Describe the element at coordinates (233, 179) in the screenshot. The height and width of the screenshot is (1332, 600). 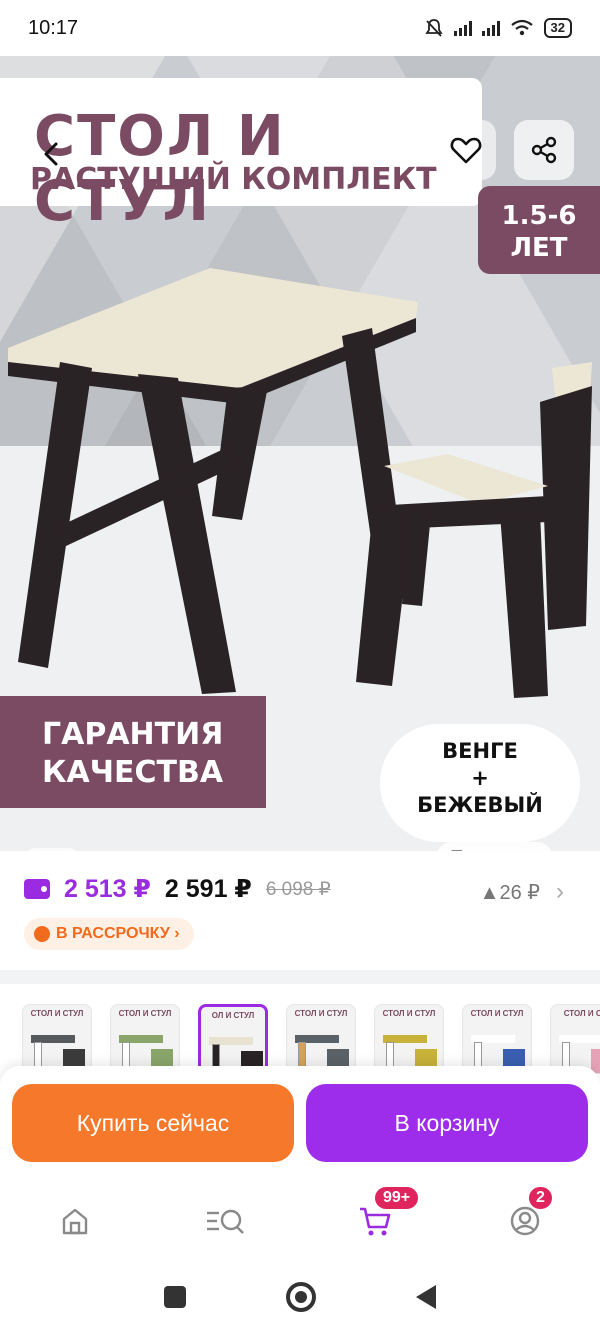
I see `hero-subtitle: РАСТУЩИЙ КОМПЛЕКТ` at that location.